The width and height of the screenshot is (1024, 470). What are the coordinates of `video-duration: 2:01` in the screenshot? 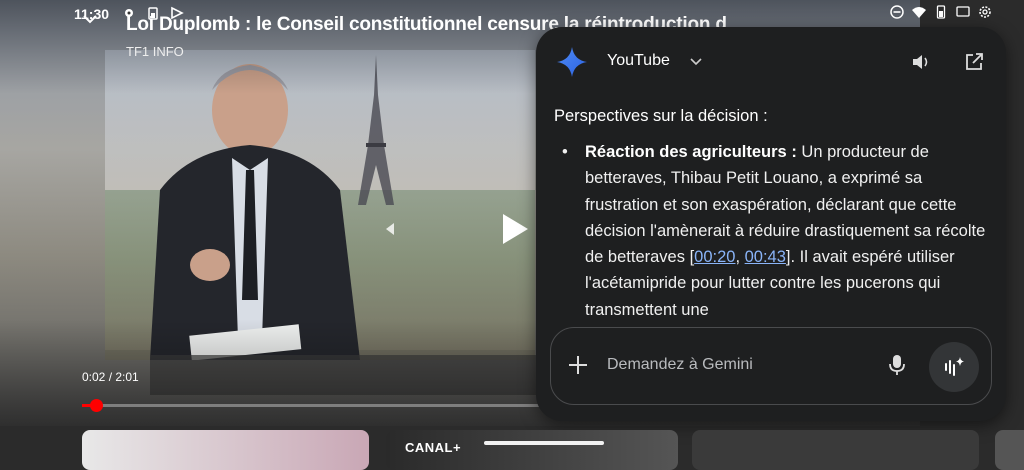 It's located at (127, 377).